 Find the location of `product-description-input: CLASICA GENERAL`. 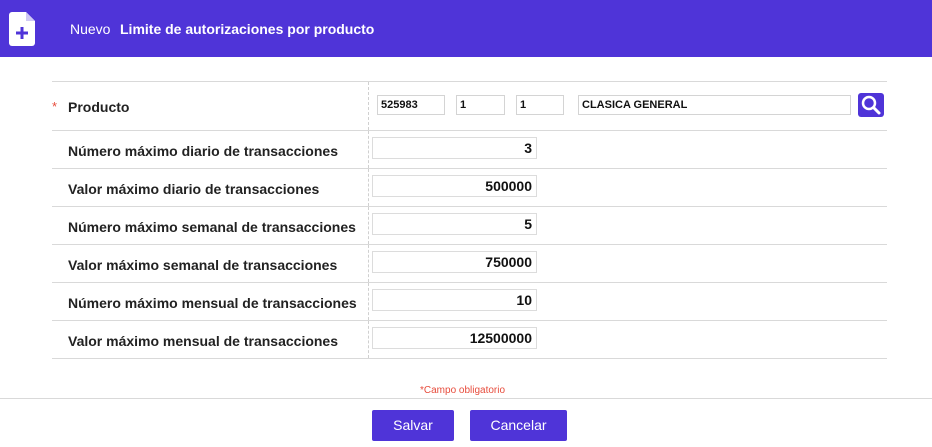

product-description-input: CLASICA GENERAL is located at coordinates (714, 105).